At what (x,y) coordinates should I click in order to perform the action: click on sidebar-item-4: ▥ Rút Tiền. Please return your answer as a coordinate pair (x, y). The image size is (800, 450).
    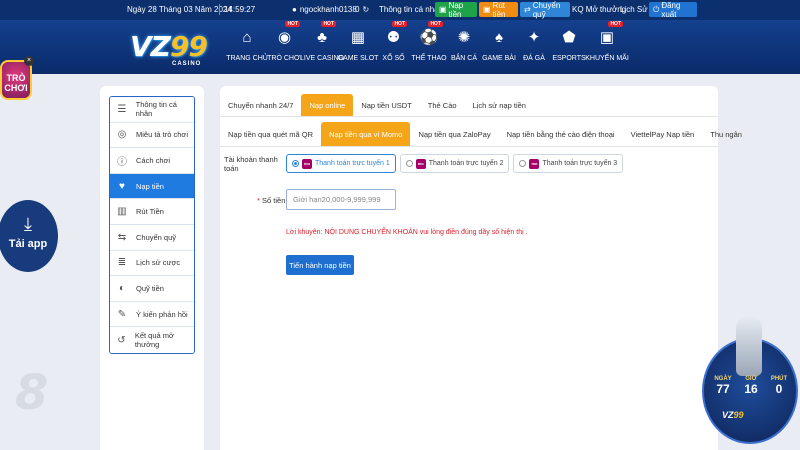
    Looking at the image, I should click on (152, 212).